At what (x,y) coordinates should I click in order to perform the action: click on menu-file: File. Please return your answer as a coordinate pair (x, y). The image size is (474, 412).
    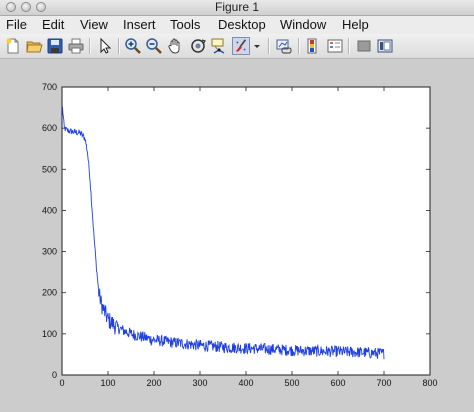
    Looking at the image, I should click on (16, 25).